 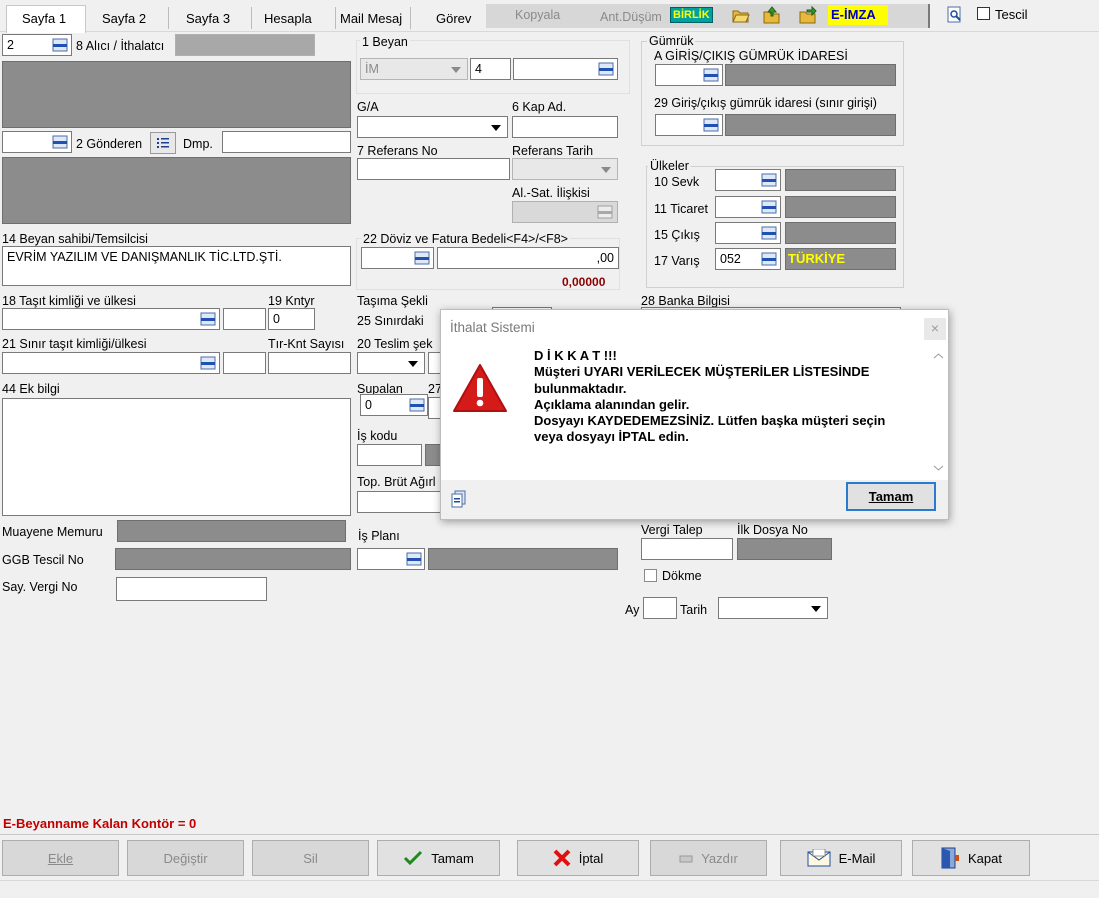 What do you see at coordinates (551, 193) in the screenshot?
I see `al-sat-label: Al.-Sat. İlişkisi` at bounding box center [551, 193].